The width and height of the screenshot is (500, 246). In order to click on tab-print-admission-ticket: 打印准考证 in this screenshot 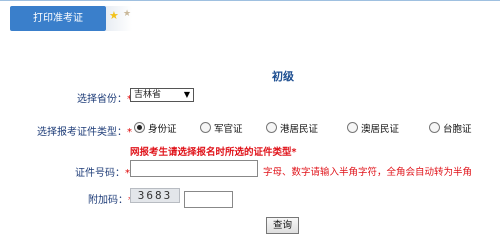, I will do `click(58, 18)`.